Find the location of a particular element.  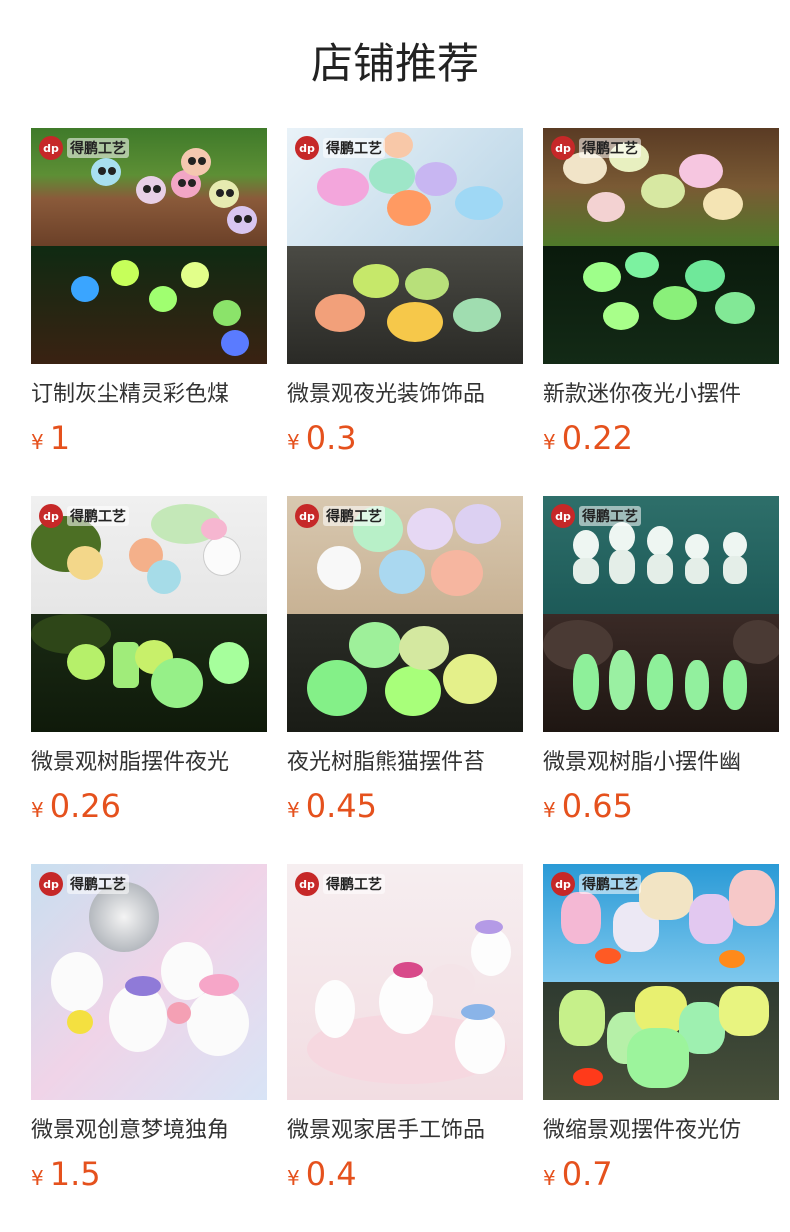

price-amount: 1 is located at coordinates (60, 438).